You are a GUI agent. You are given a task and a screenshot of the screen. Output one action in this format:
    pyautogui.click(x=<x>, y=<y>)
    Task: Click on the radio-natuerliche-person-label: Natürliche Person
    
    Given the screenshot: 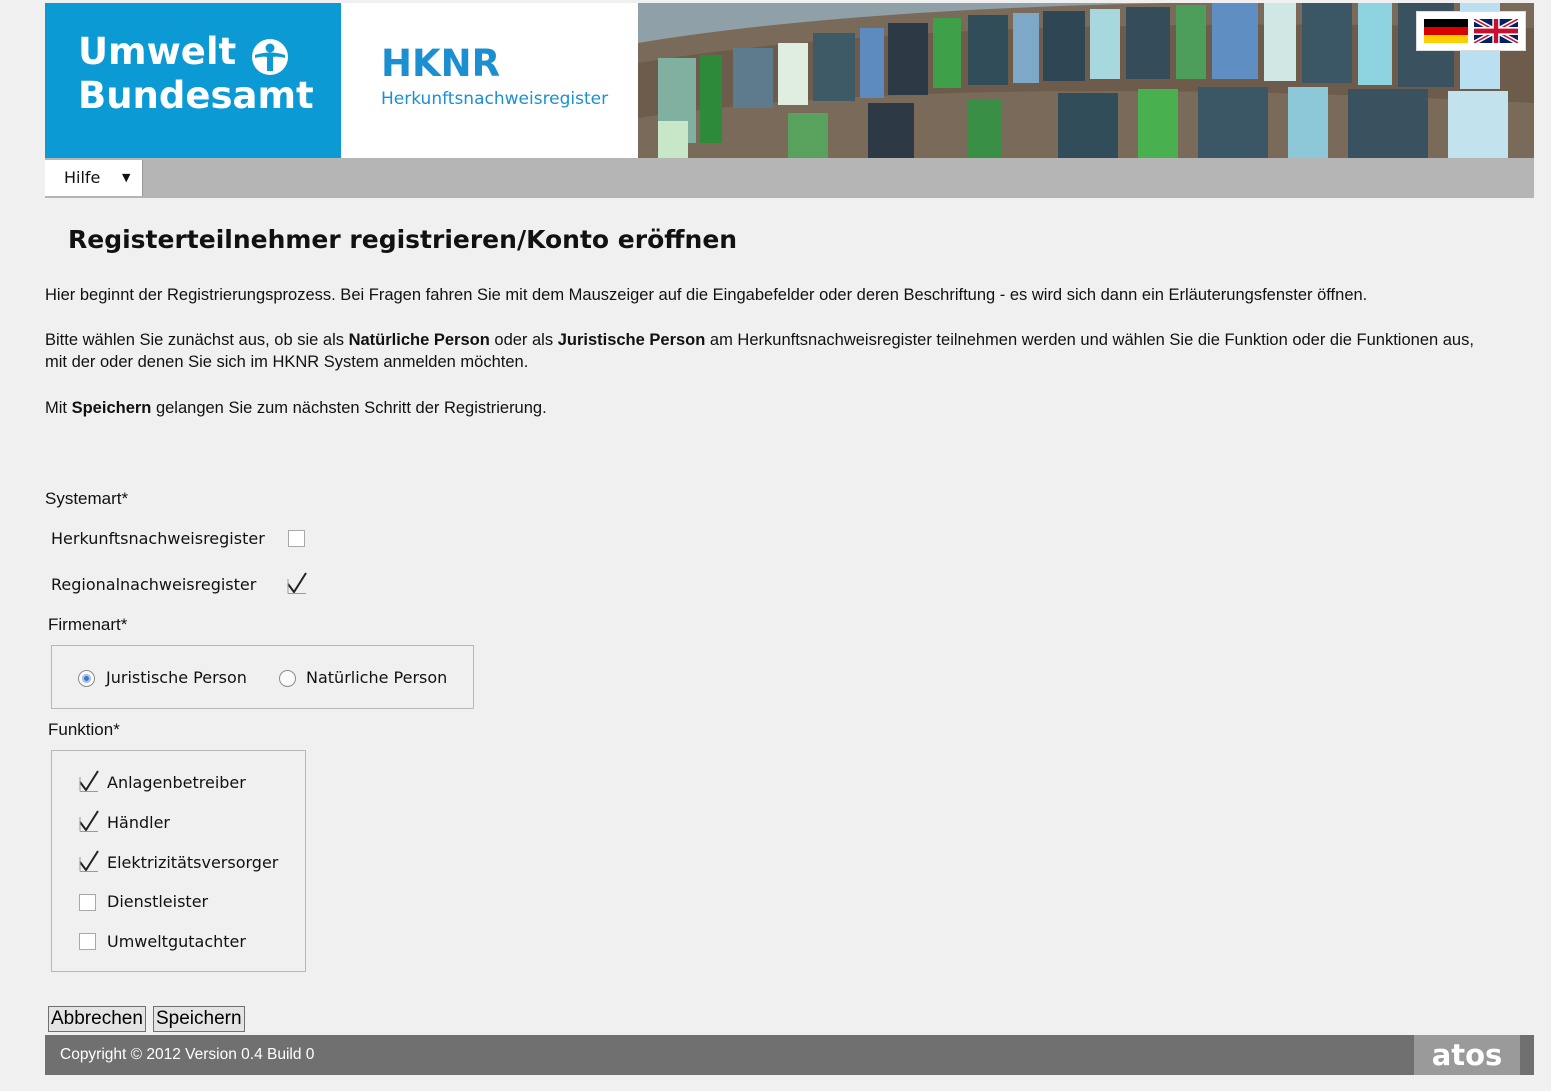 What is the action you would take?
    pyautogui.click(x=377, y=677)
    